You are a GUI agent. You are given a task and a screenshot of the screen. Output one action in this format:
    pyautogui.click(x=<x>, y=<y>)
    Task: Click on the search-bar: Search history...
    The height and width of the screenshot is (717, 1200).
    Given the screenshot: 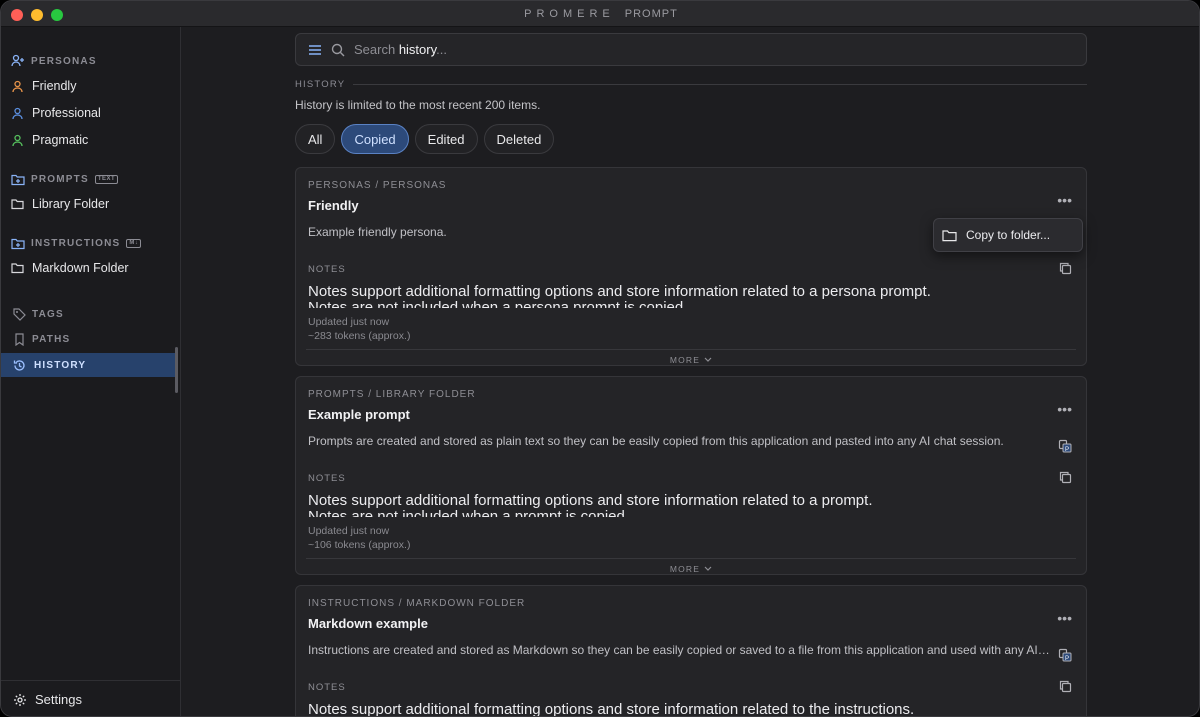 What is the action you would take?
    pyautogui.click(x=691, y=49)
    